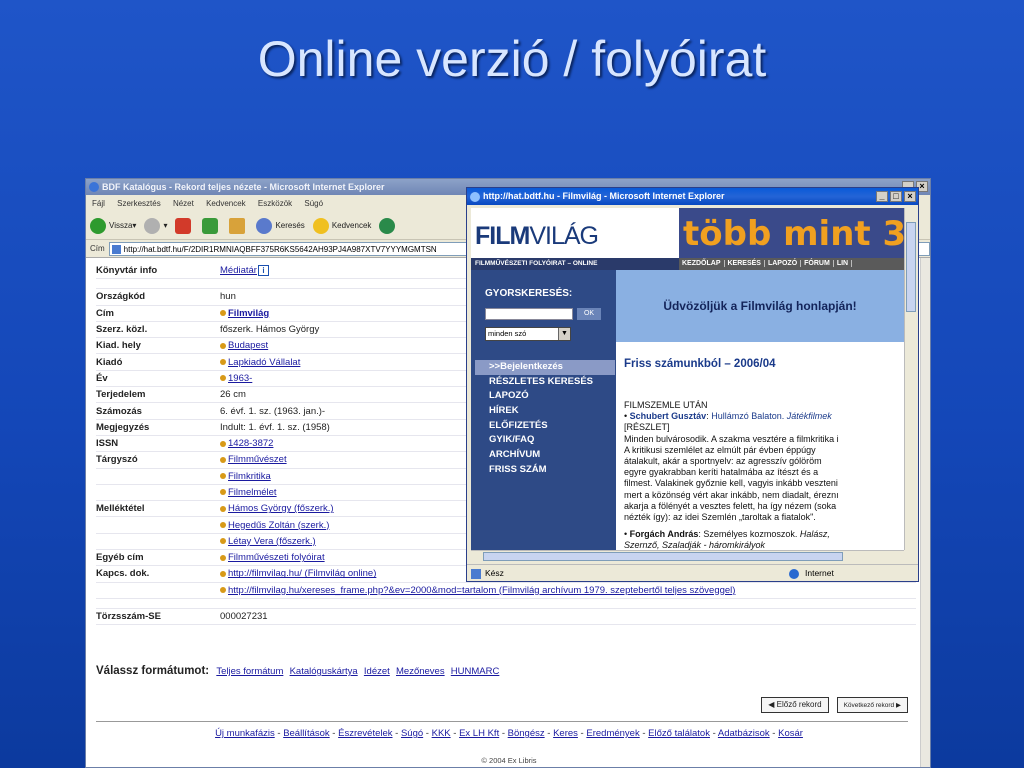 The height and width of the screenshot is (768, 1024). What do you see at coordinates (257, 459) in the screenshot?
I see `record-link: Filmművészet` at bounding box center [257, 459].